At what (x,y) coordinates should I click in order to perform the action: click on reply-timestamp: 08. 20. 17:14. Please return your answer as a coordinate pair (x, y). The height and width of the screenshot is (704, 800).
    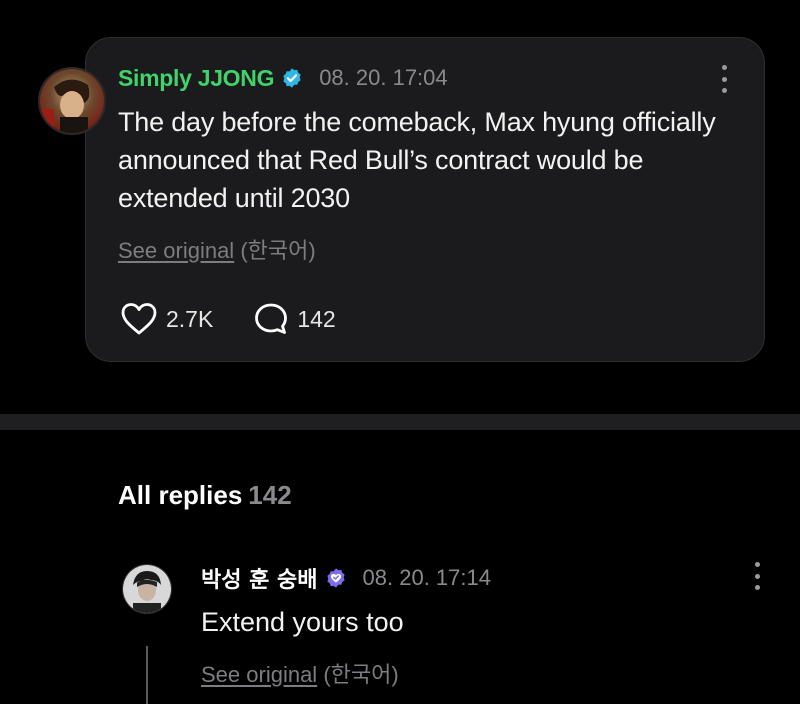
    Looking at the image, I should click on (426, 577).